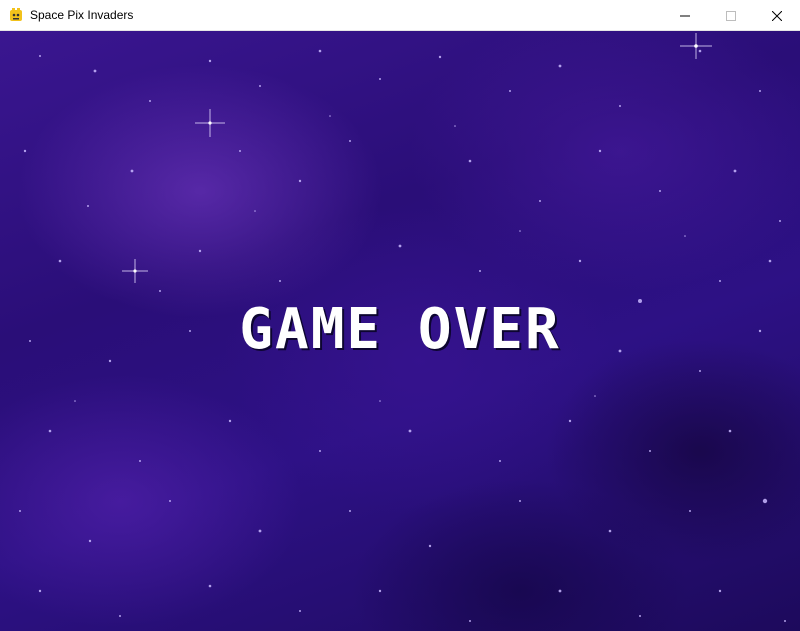 Image resolution: width=800 pixels, height=631 pixels. I want to click on minimize-icon, so click(685, 15).